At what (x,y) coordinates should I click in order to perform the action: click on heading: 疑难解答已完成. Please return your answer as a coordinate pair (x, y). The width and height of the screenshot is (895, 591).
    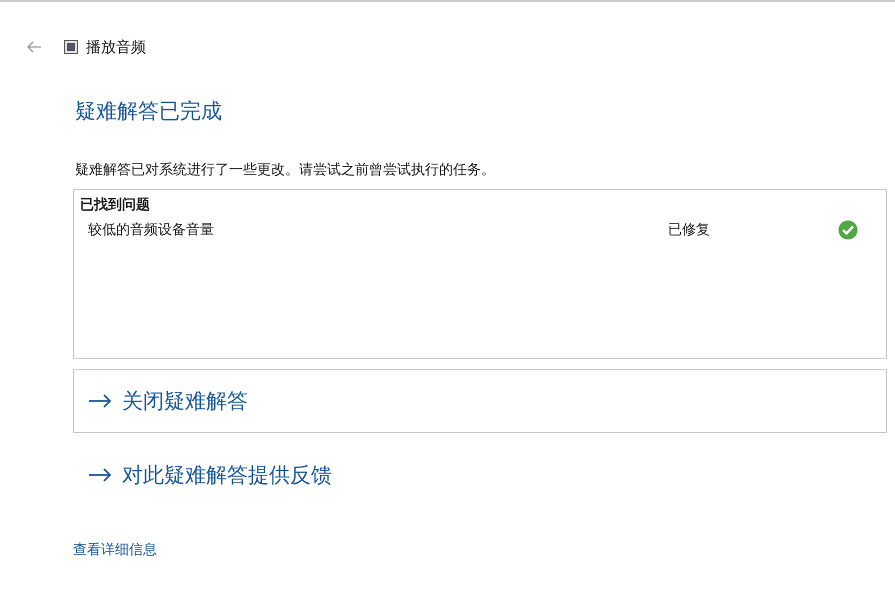
    Looking at the image, I should click on (149, 111).